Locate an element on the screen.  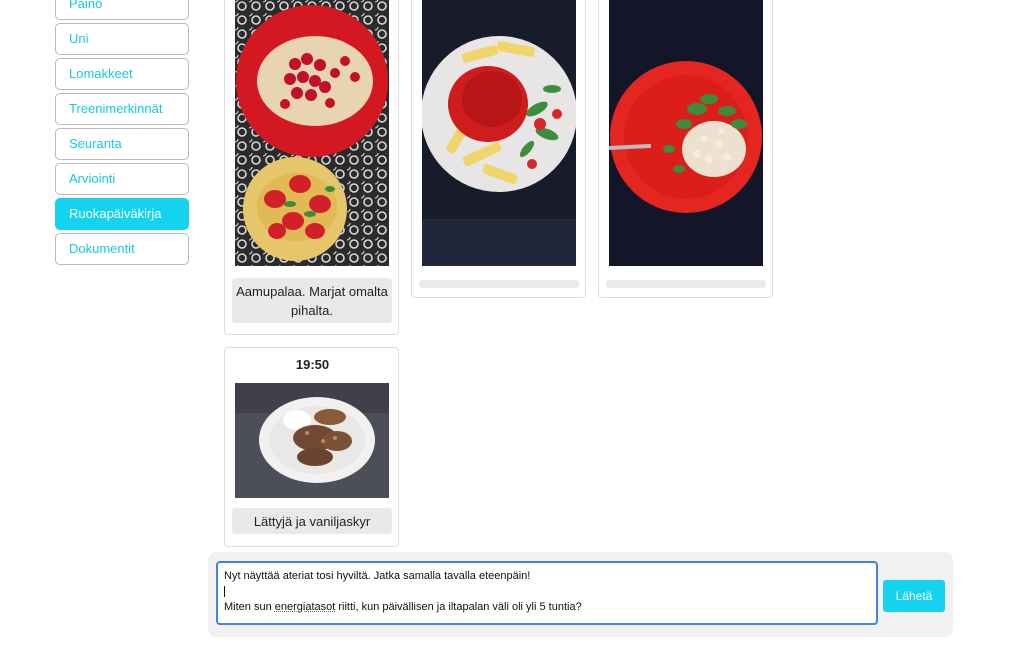
pancakes-photo is located at coordinates (312, 440).